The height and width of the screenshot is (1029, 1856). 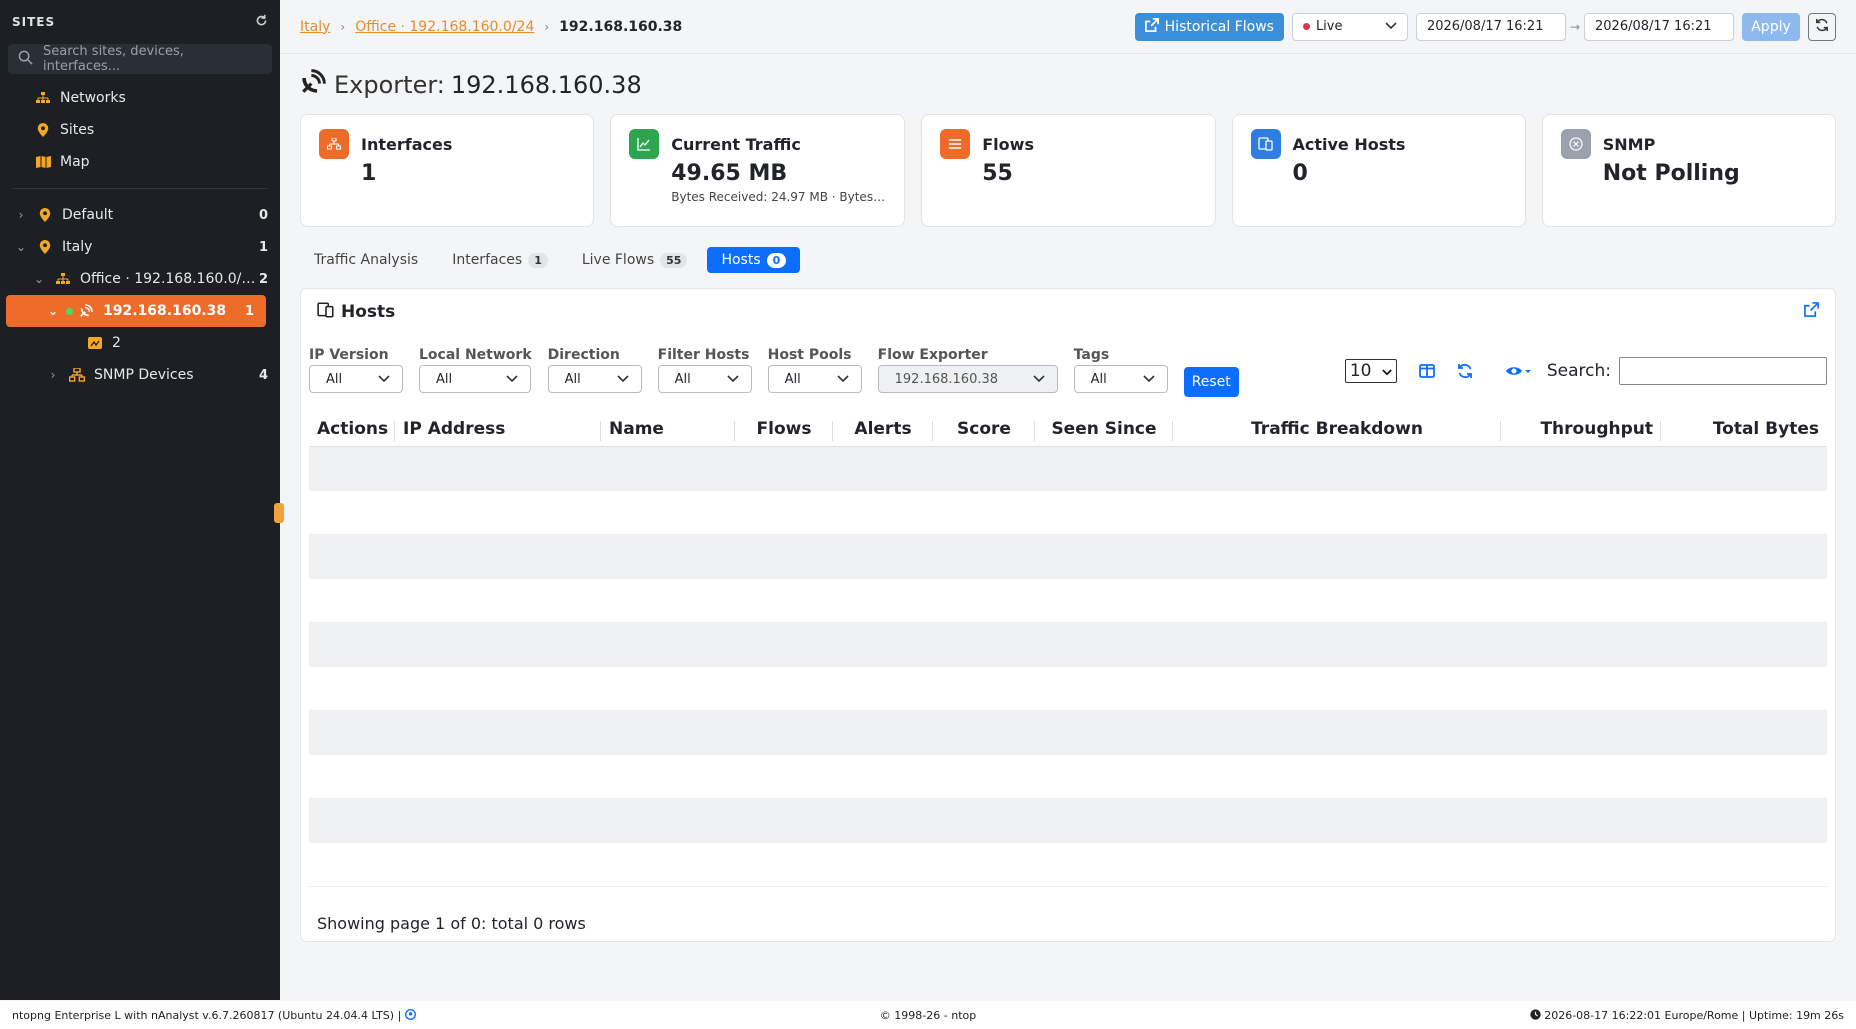 What do you see at coordinates (784, 430) in the screenshot?
I see `column-header-flows: Flows` at bounding box center [784, 430].